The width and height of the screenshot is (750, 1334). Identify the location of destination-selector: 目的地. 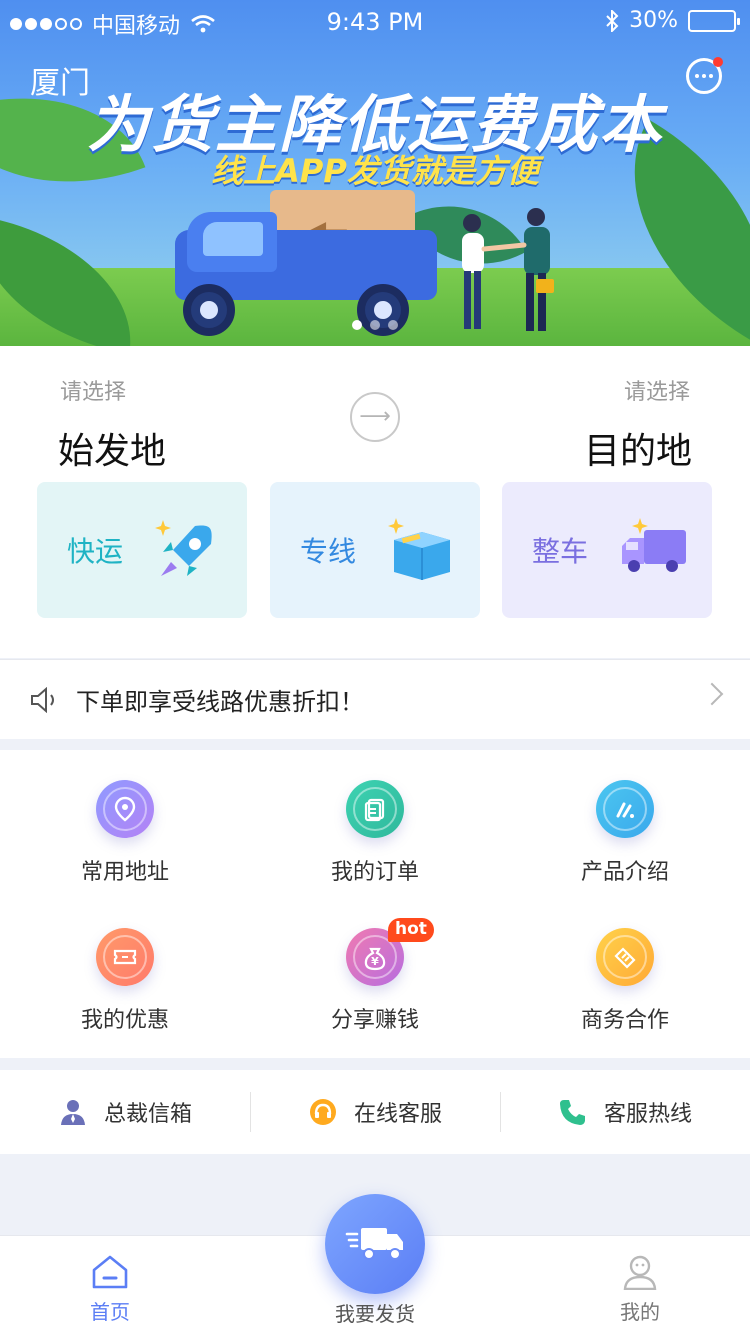
(638, 448).